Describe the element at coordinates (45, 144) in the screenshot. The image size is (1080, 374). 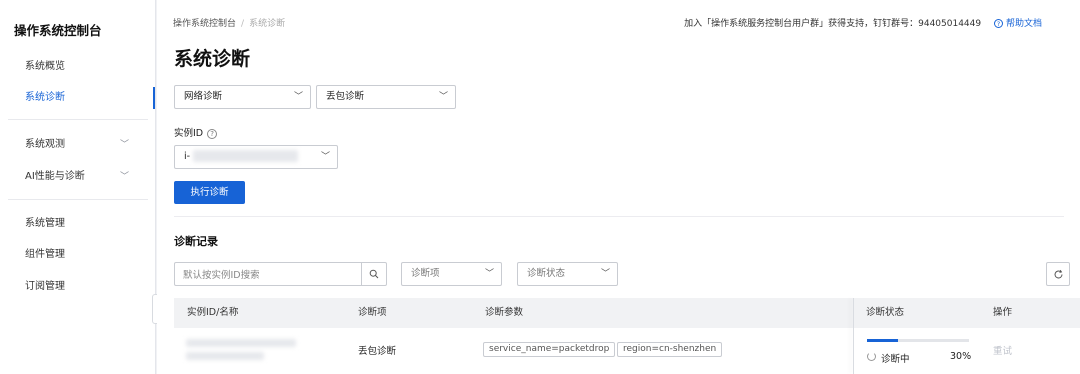
I see `sidebar-item-label: 系统观测` at that location.